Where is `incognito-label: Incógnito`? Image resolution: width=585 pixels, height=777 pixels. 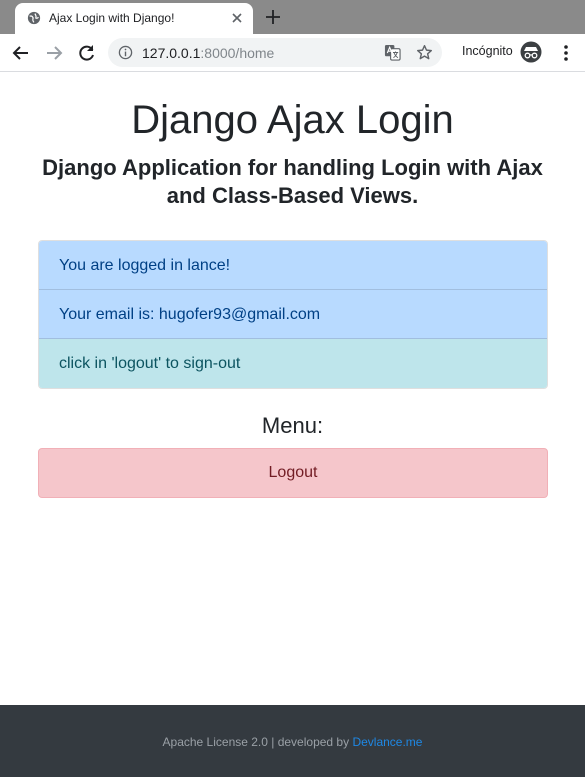 incognito-label: Incógnito is located at coordinates (487, 51).